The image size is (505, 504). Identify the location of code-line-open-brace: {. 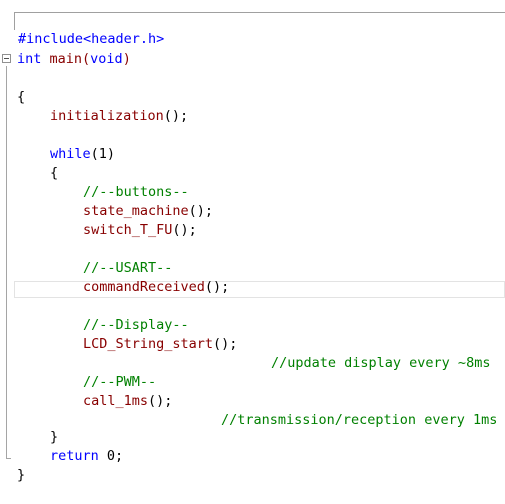
(252, 87).